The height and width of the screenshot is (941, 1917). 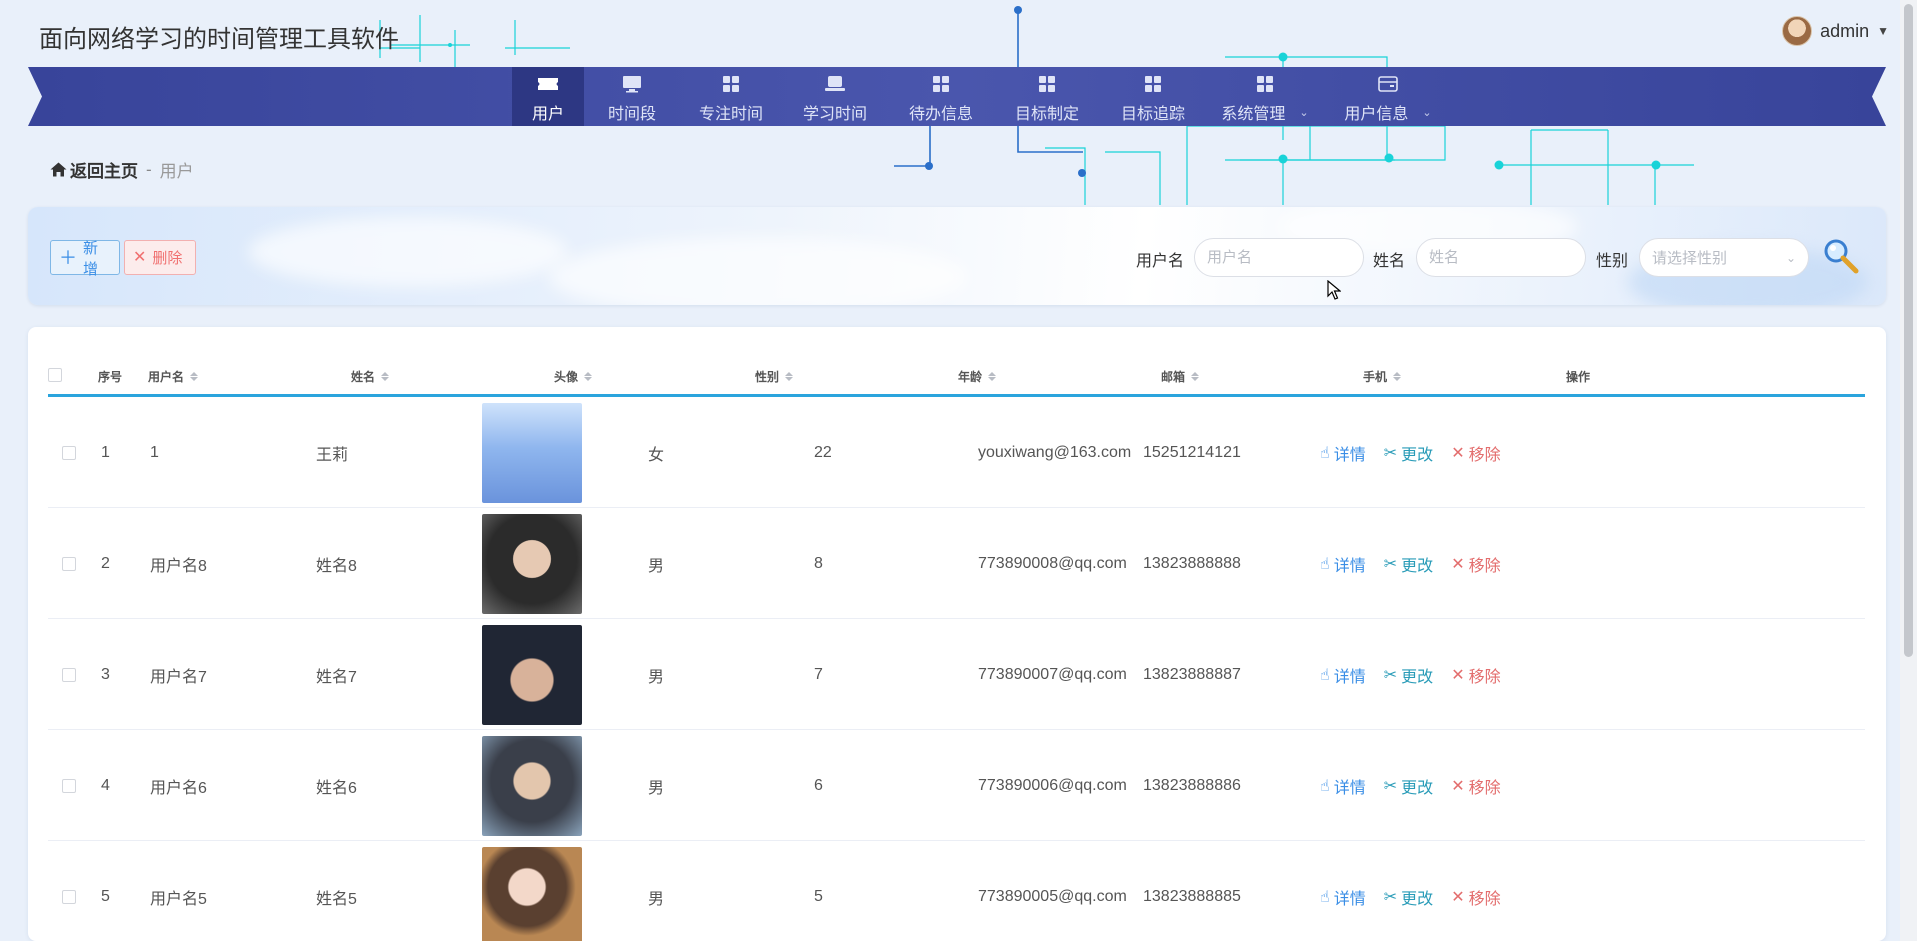 What do you see at coordinates (1690, 258) in the screenshot?
I see `gender-select-placeholder: 请选择性别` at bounding box center [1690, 258].